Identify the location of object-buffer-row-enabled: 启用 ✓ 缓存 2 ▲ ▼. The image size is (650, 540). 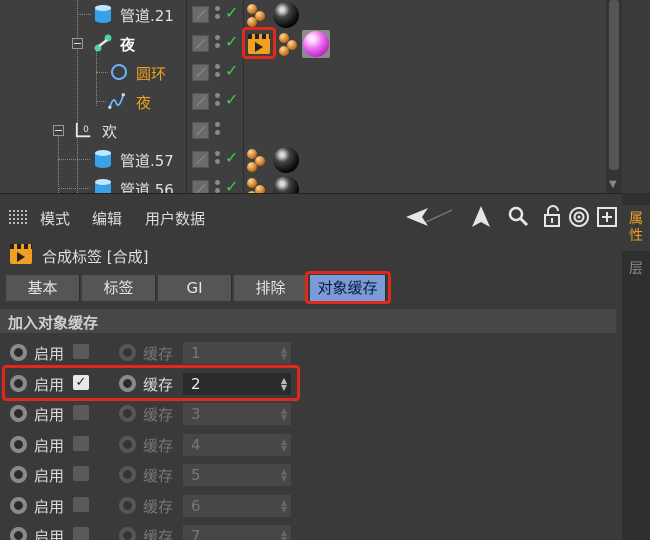
(308, 383).